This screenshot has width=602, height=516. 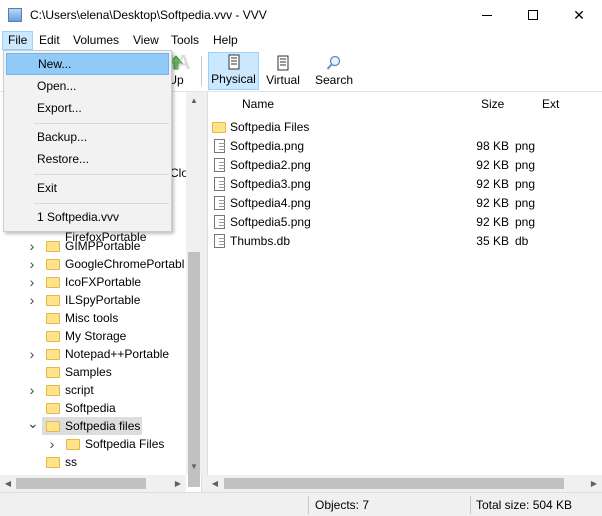 What do you see at coordinates (405, 222) in the screenshot?
I see `file-row: Softpedia5.png 92 KB png` at bounding box center [405, 222].